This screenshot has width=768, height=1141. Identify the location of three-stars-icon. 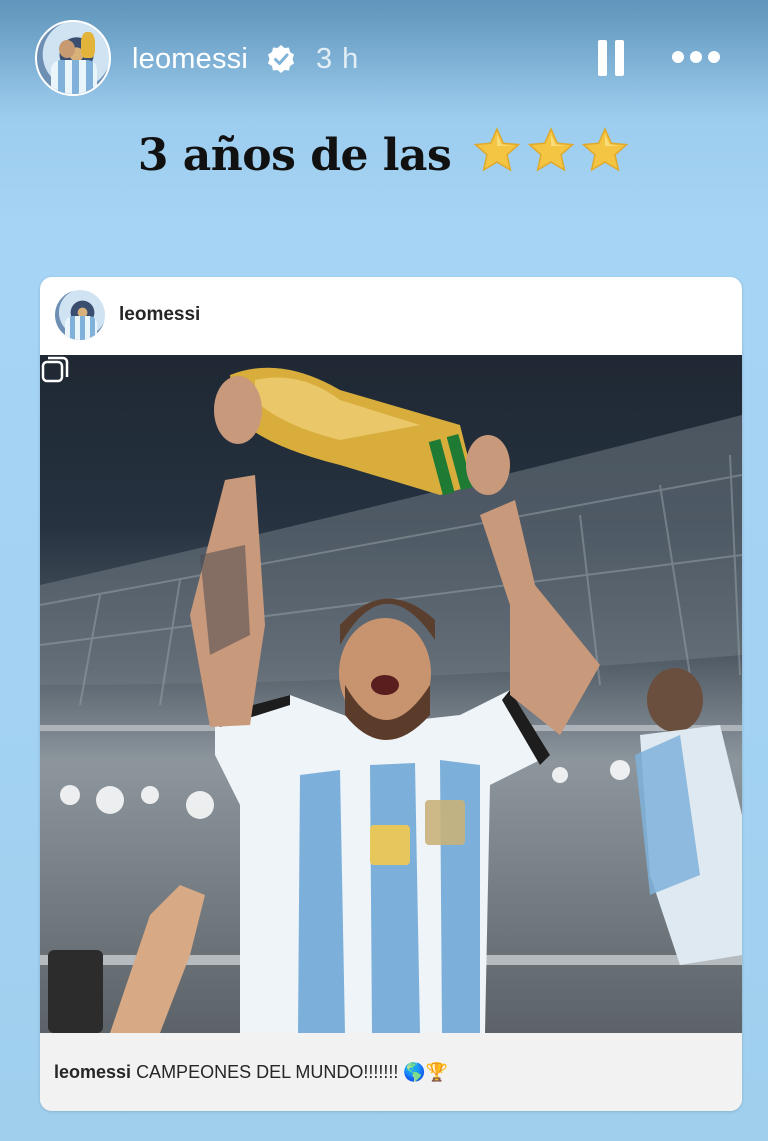
(550, 149).